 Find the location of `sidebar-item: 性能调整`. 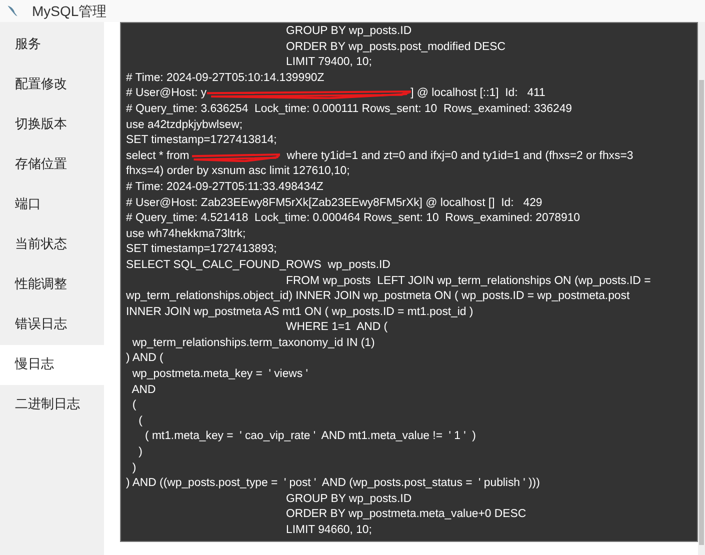

sidebar-item: 性能调整 is located at coordinates (52, 285).